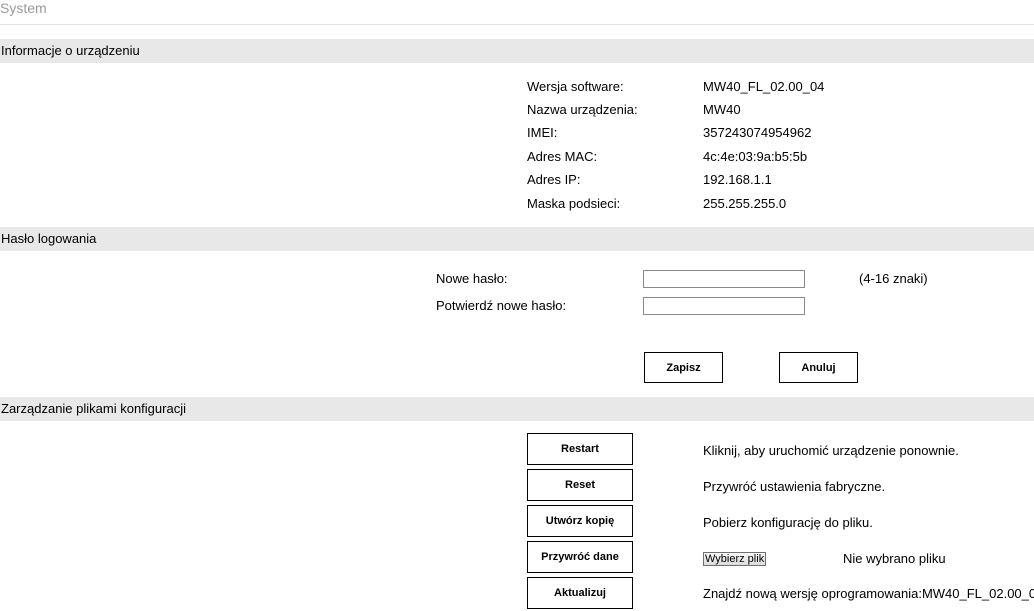 The width and height of the screenshot is (1034, 611). I want to click on backup-button: Utwórz kopię, so click(580, 521).